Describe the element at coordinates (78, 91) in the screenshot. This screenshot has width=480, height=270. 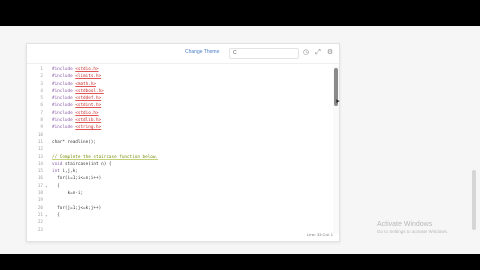
I see `code-text: #include <stdbool.h>` at that location.